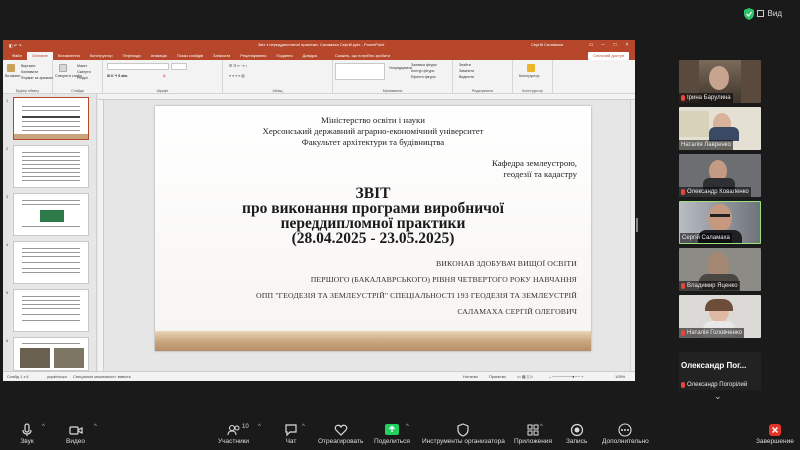 Image resolution: width=800 pixels, height=450 pixels. What do you see at coordinates (159, 56) in the screenshot?
I see `tab-animations: Анімація` at bounding box center [159, 56].